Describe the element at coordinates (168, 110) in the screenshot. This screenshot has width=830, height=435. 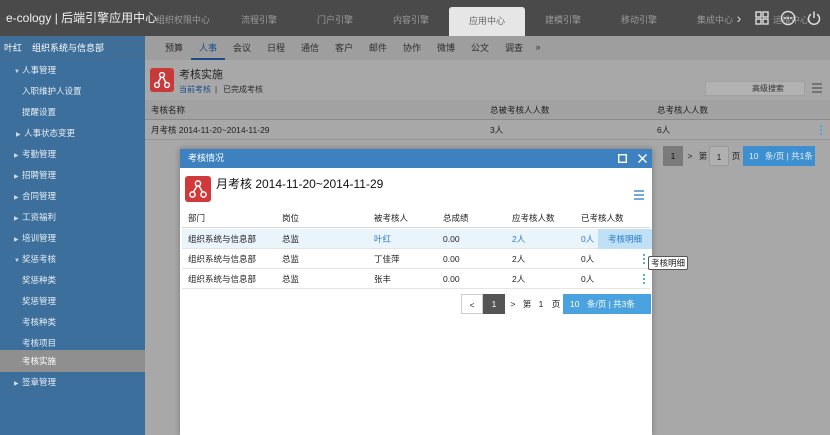
I see `column-header: 考核名称` at that location.